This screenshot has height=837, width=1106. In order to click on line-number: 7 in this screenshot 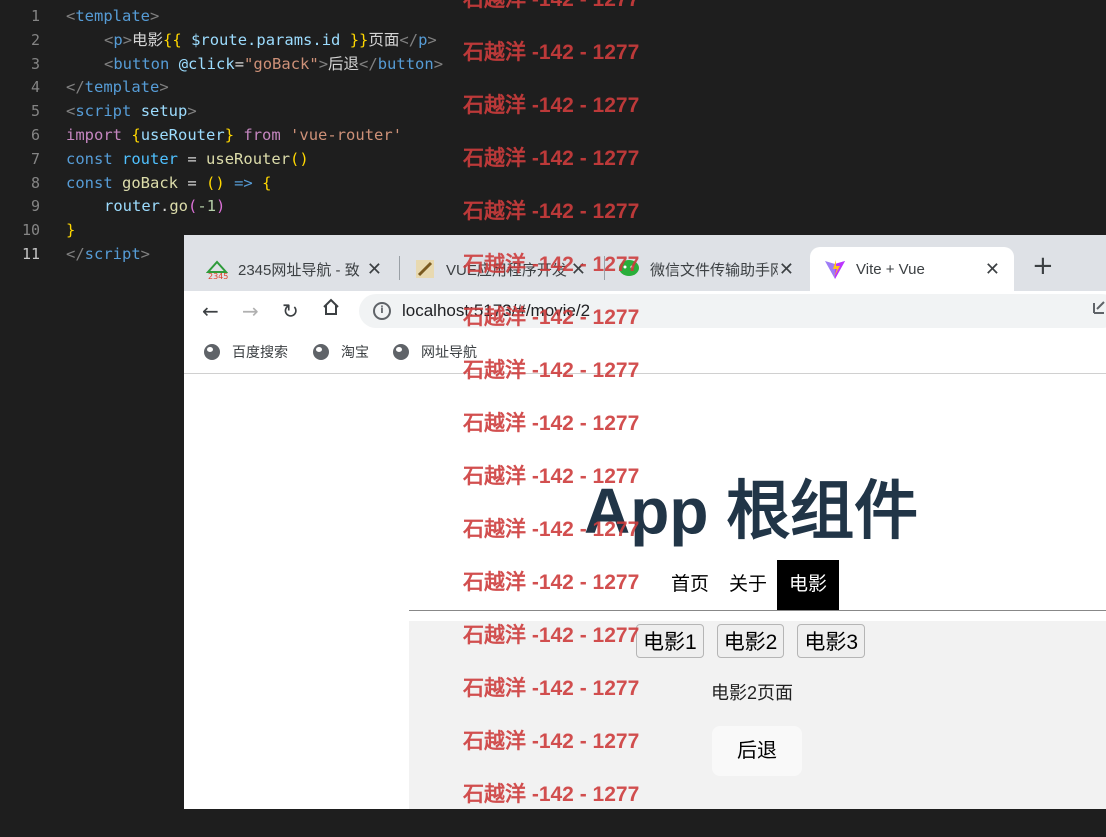, I will do `click(35, 158)`.